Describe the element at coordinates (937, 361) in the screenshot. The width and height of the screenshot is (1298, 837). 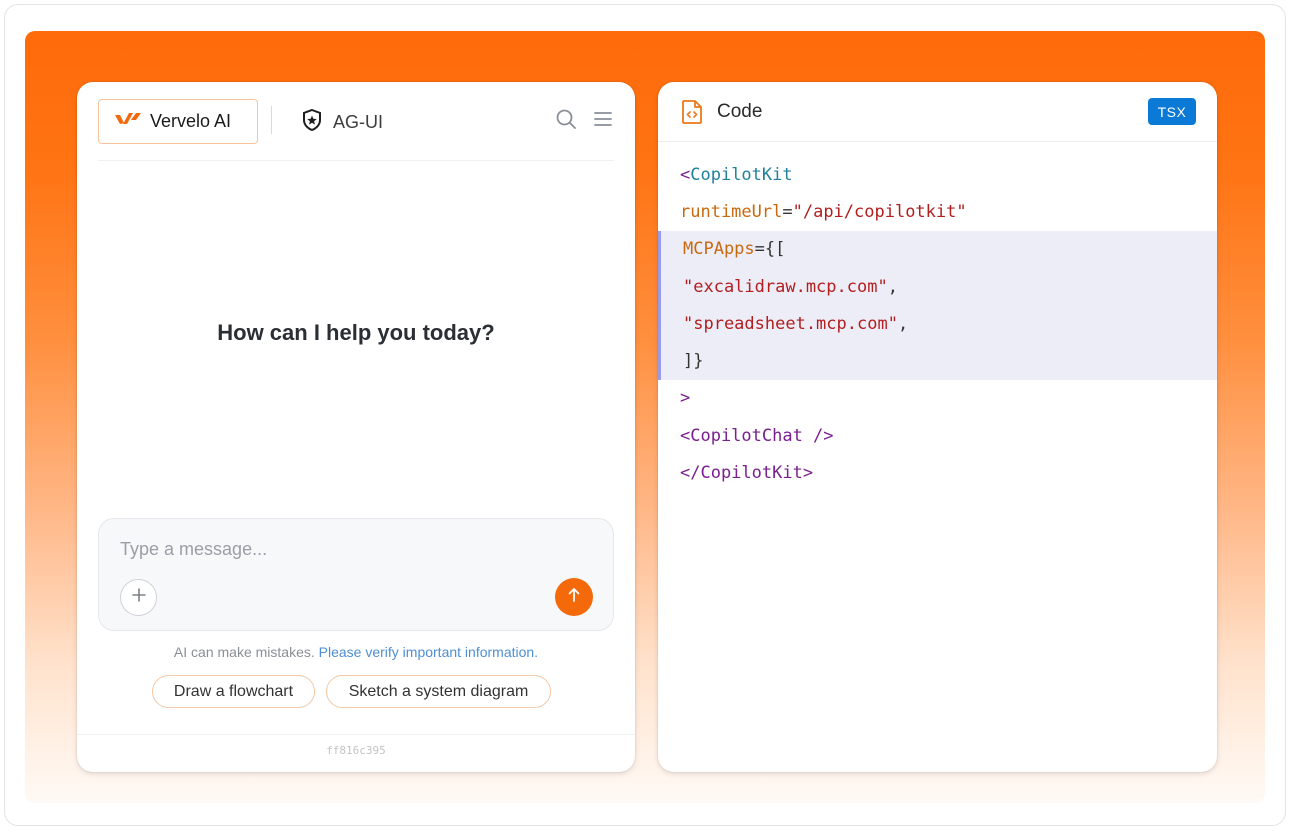
I see `code-line-highlighted: ]}` at that location.